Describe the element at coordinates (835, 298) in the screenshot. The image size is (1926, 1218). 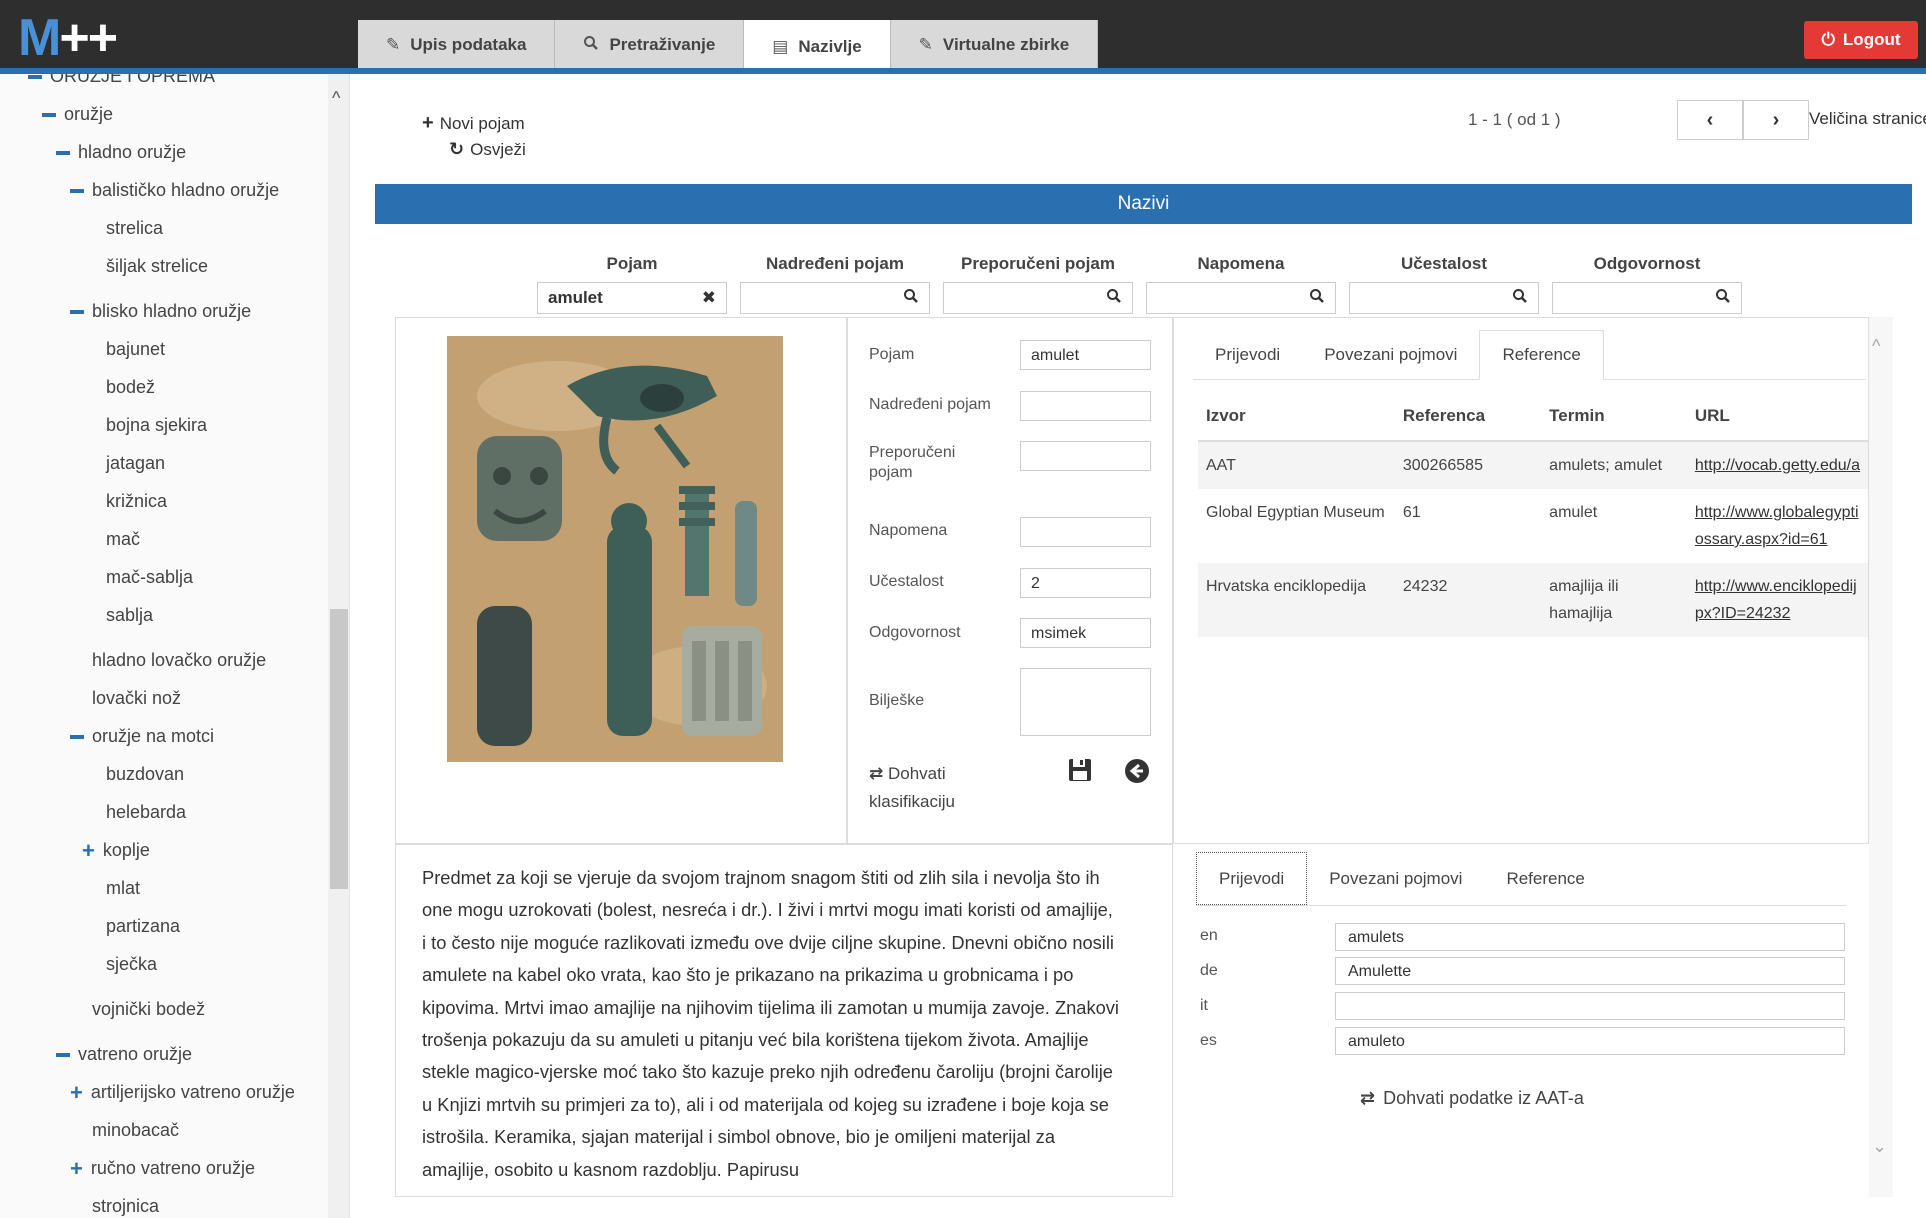
I see `filter-nadredjeni-input` at that location.